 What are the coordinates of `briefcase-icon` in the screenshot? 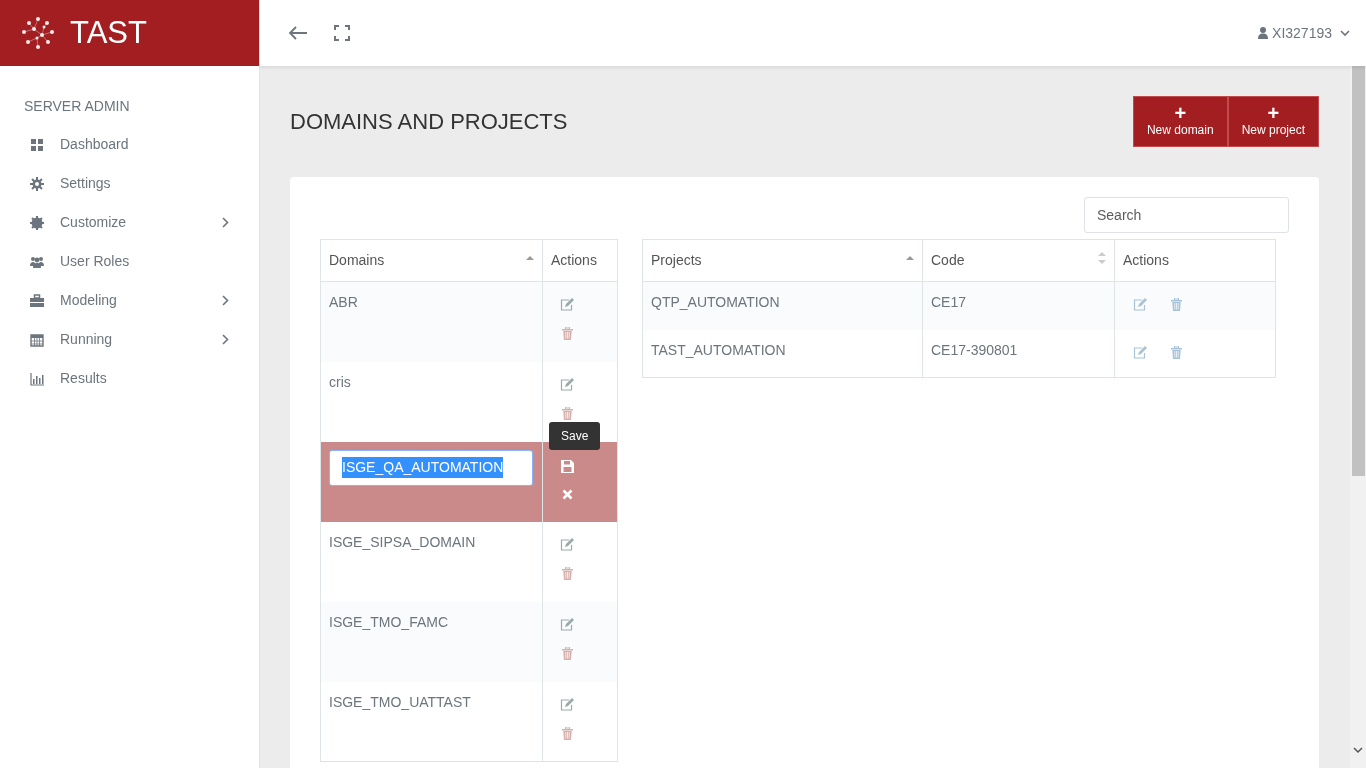 It's located at (37, 300).